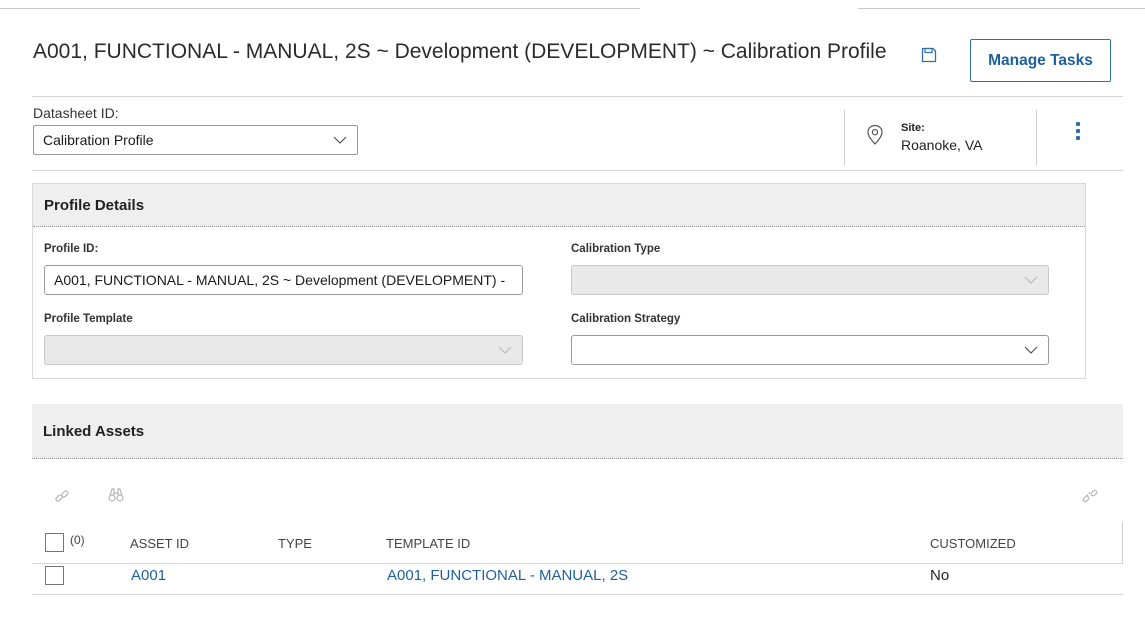  Describe the element at coordinates (940, 575) in the screenshot. I see `customized-cell: No` at that location.